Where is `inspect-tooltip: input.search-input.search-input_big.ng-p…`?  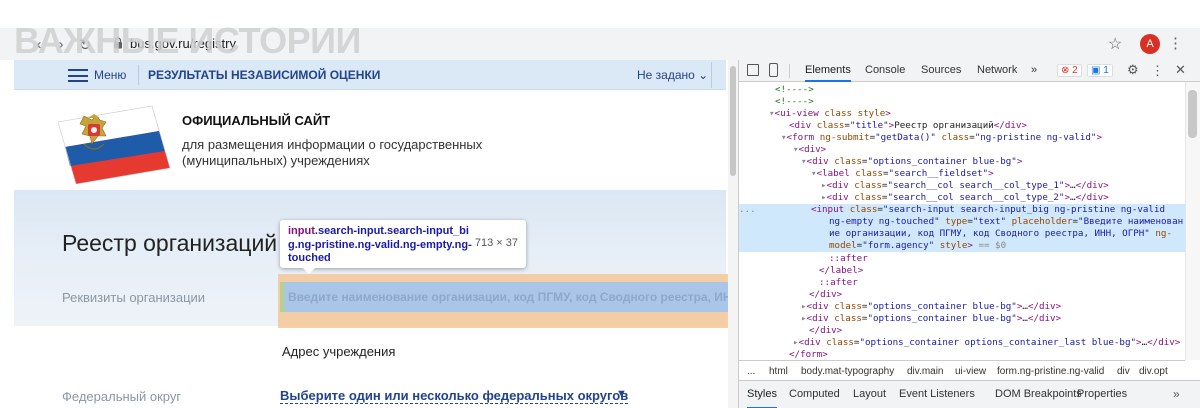
inspect-tooltip: input.search-input.search-input_big.ng-p… is located at coordinates (403, 247).